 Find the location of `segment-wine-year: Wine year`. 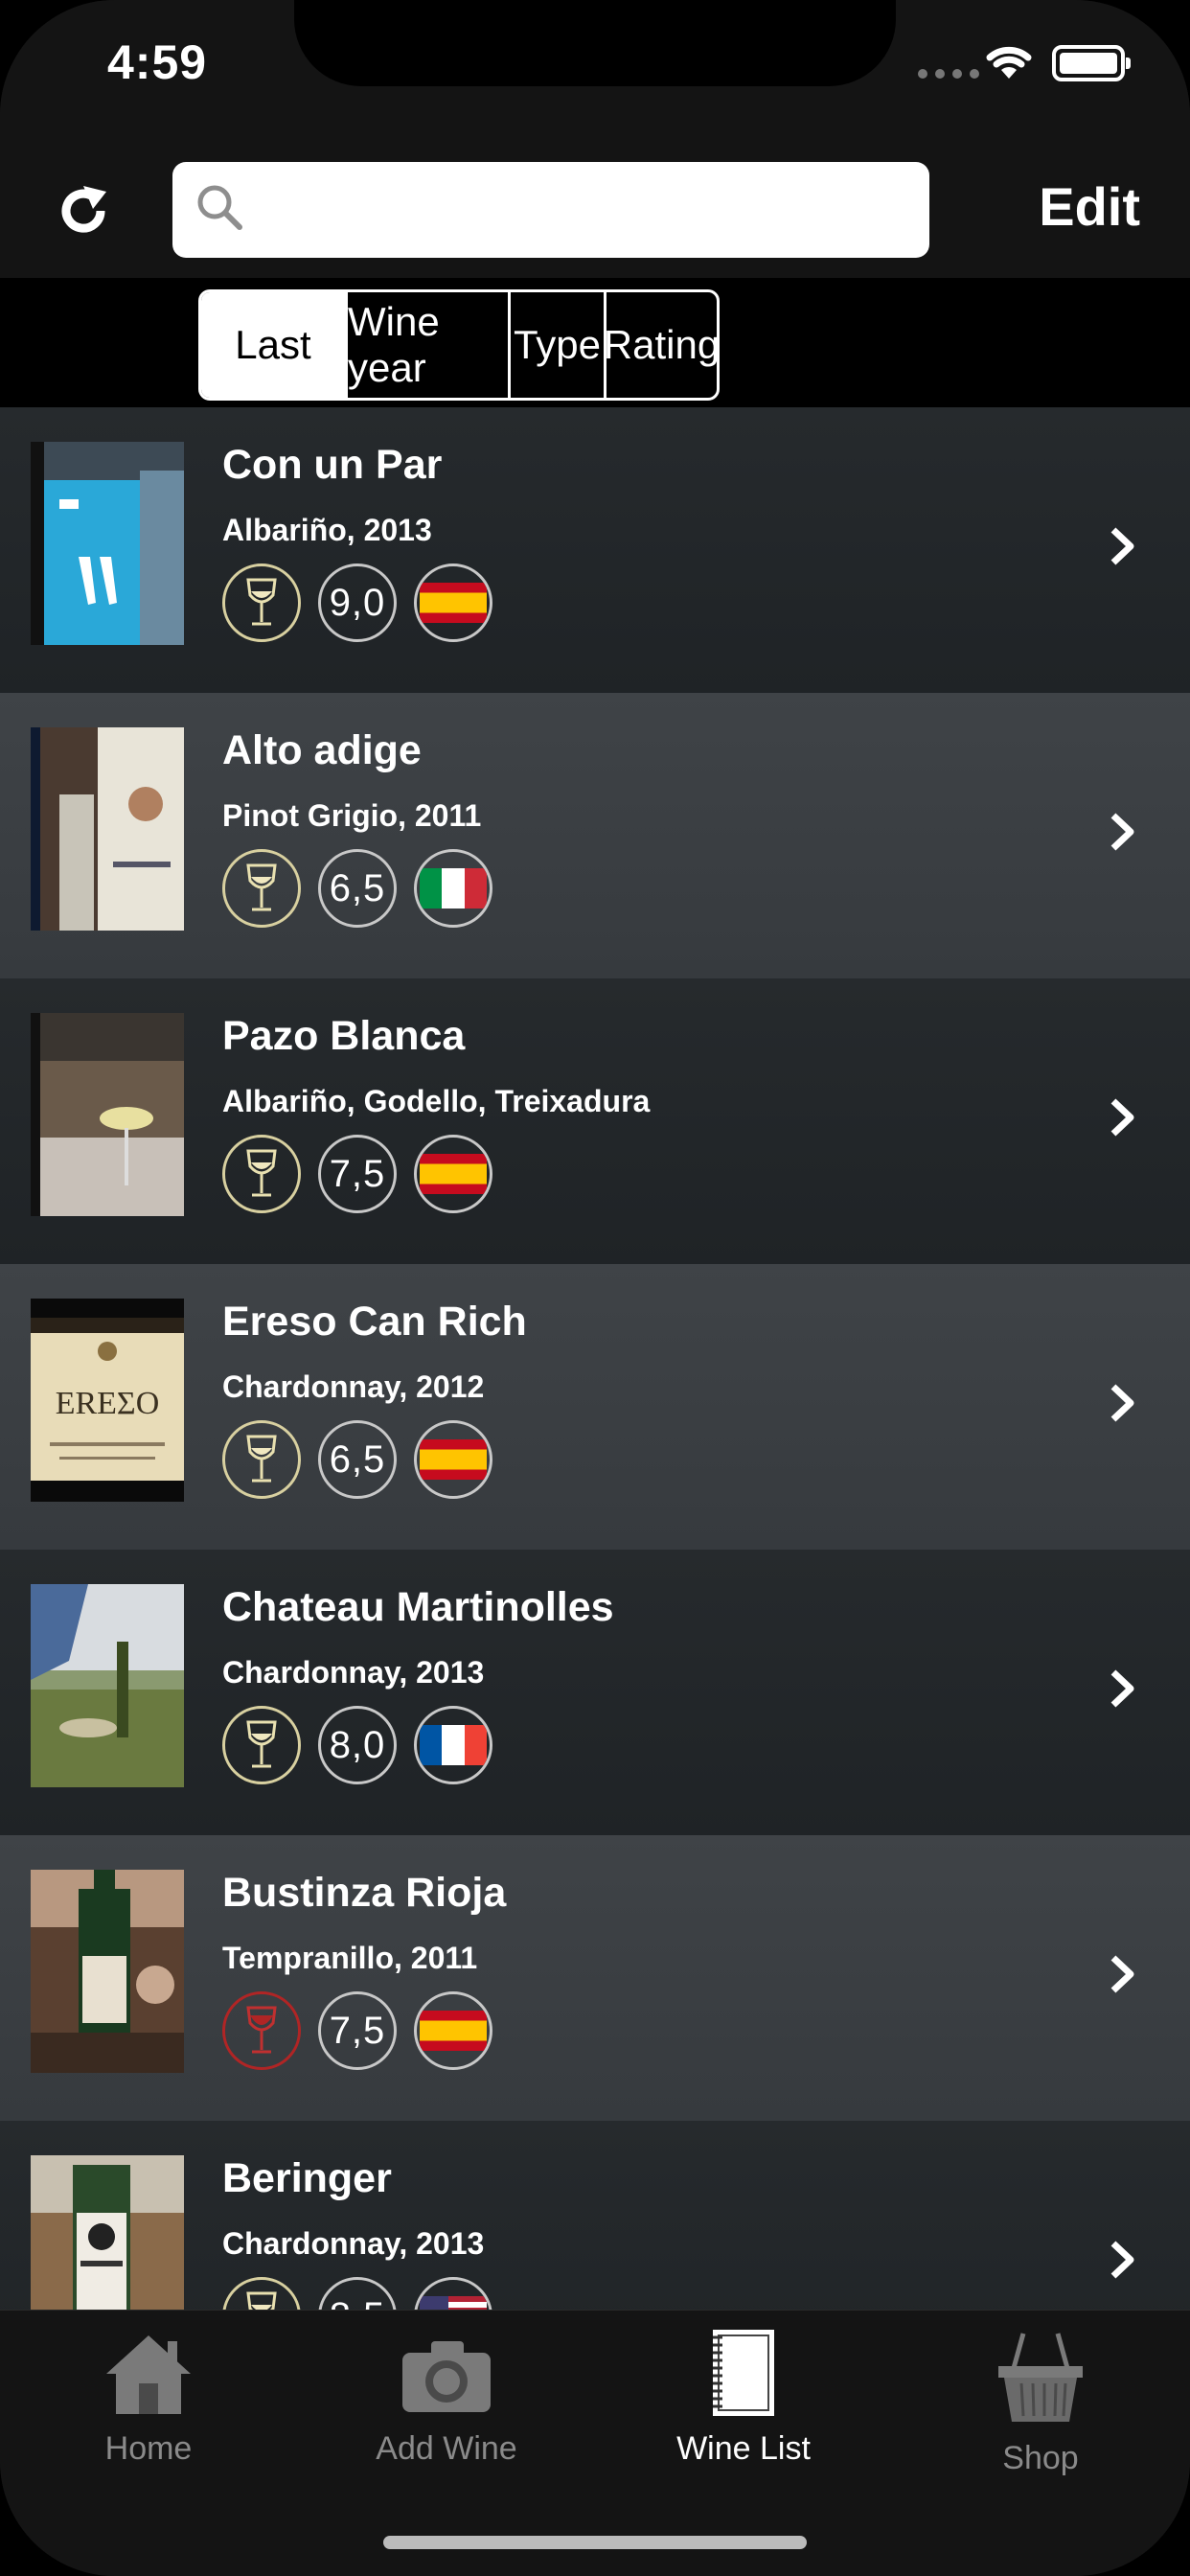

segment-wine-year: Wine year is located at coordinates (427, 345).